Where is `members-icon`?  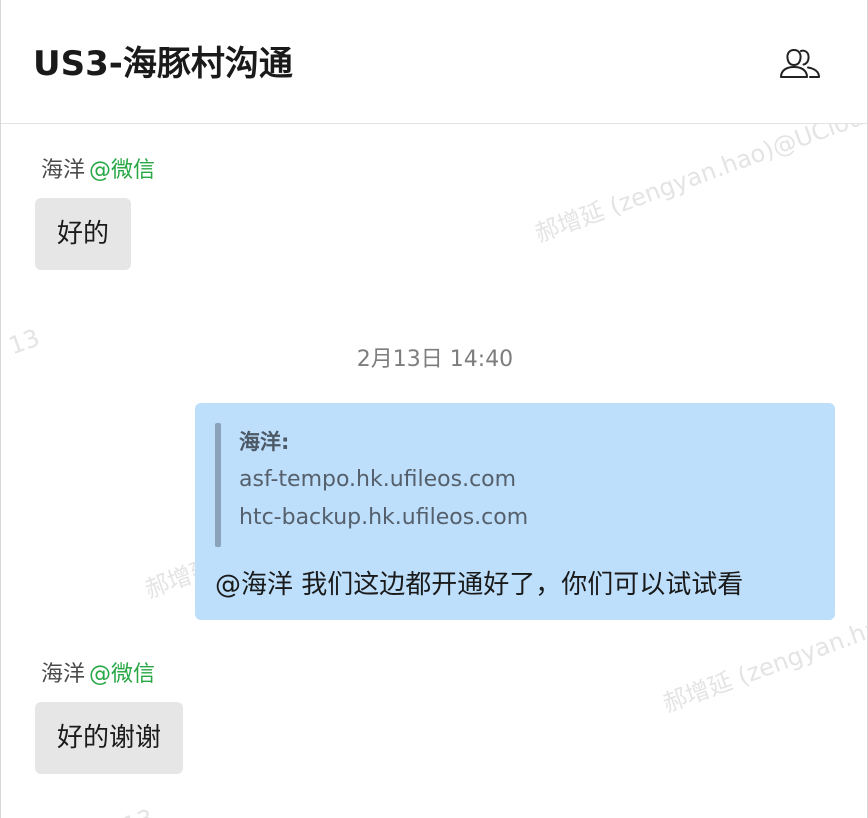 members-icon is located at coordinates (800, 63).